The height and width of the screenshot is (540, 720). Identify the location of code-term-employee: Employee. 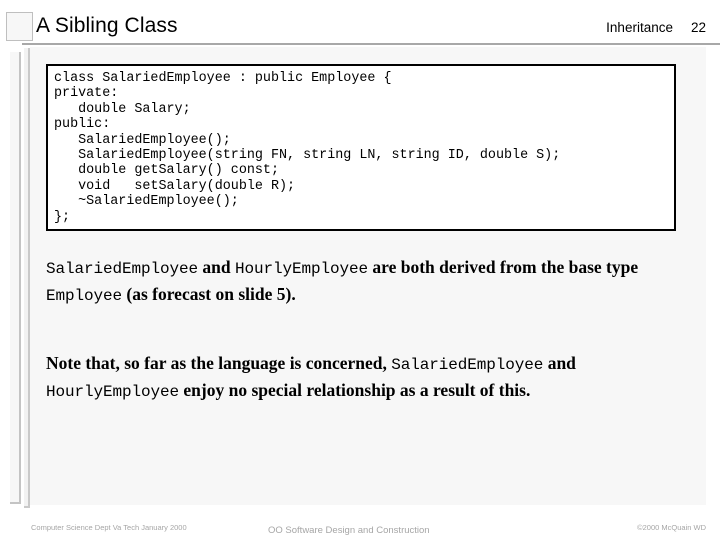
(84, 296).